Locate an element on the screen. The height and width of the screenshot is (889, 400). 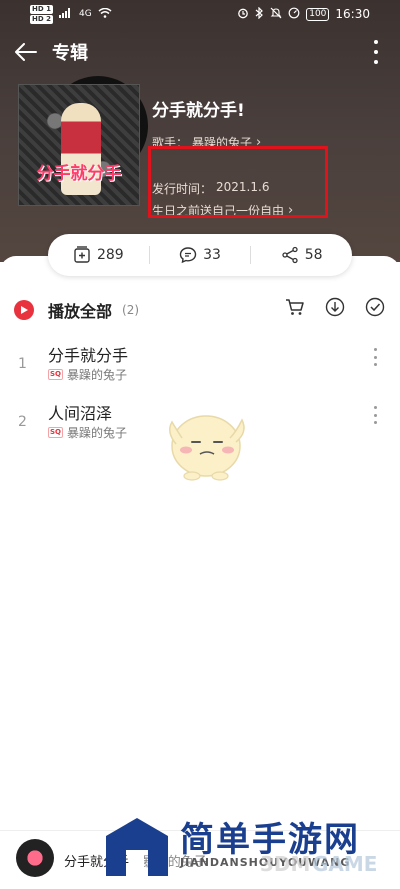
track-count: (2) is located at coordinates (131, 310).